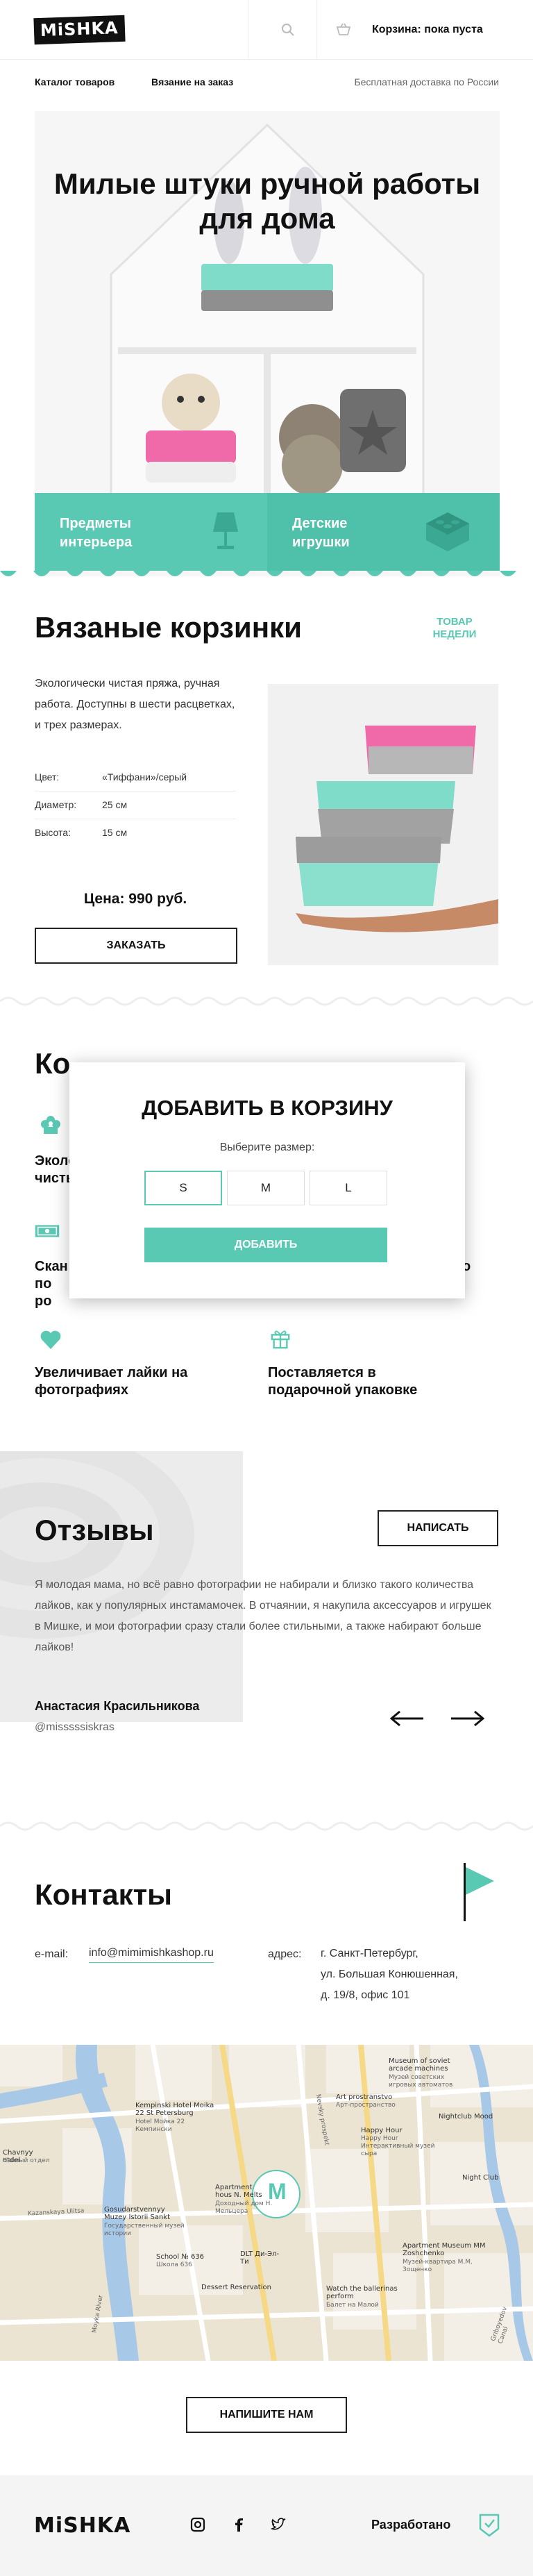 This screenshot has height=2576, width=533. Describe the element at coordinates (466, 2117) in the screenshot. I see `map-label: Nightclub Mood` at that location.